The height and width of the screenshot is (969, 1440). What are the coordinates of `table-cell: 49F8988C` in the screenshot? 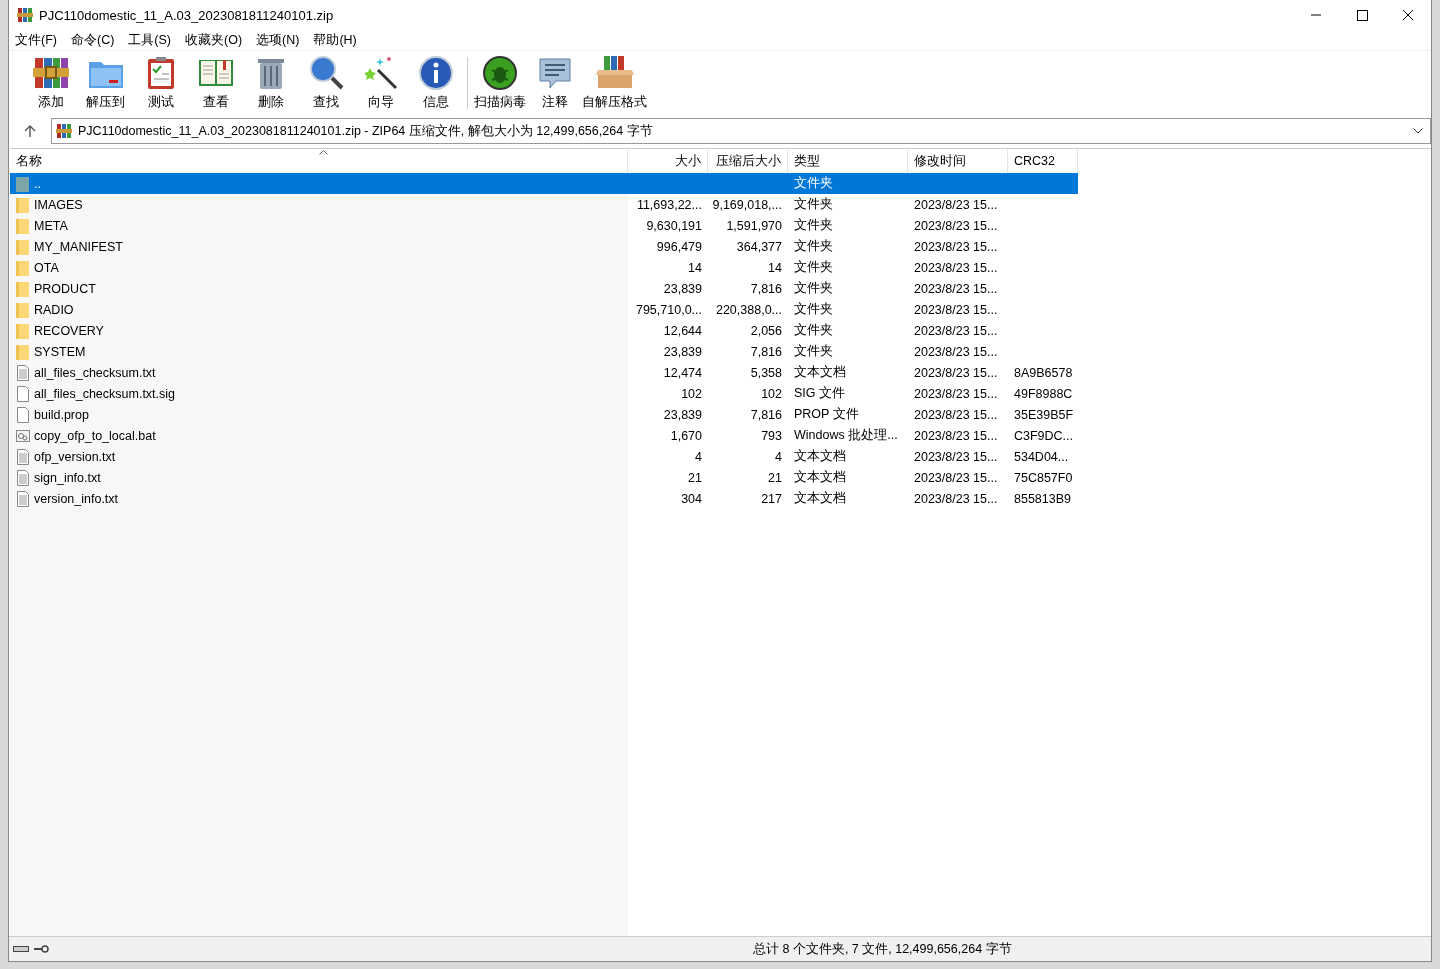 It's located at (1043, 393).